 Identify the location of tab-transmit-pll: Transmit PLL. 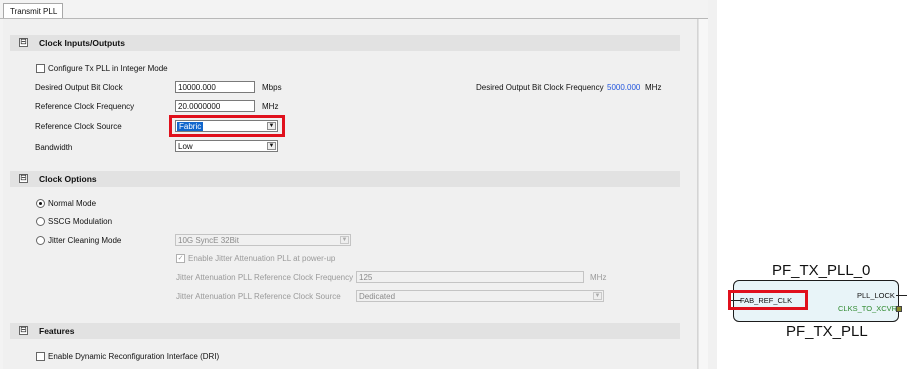
(33, 11).